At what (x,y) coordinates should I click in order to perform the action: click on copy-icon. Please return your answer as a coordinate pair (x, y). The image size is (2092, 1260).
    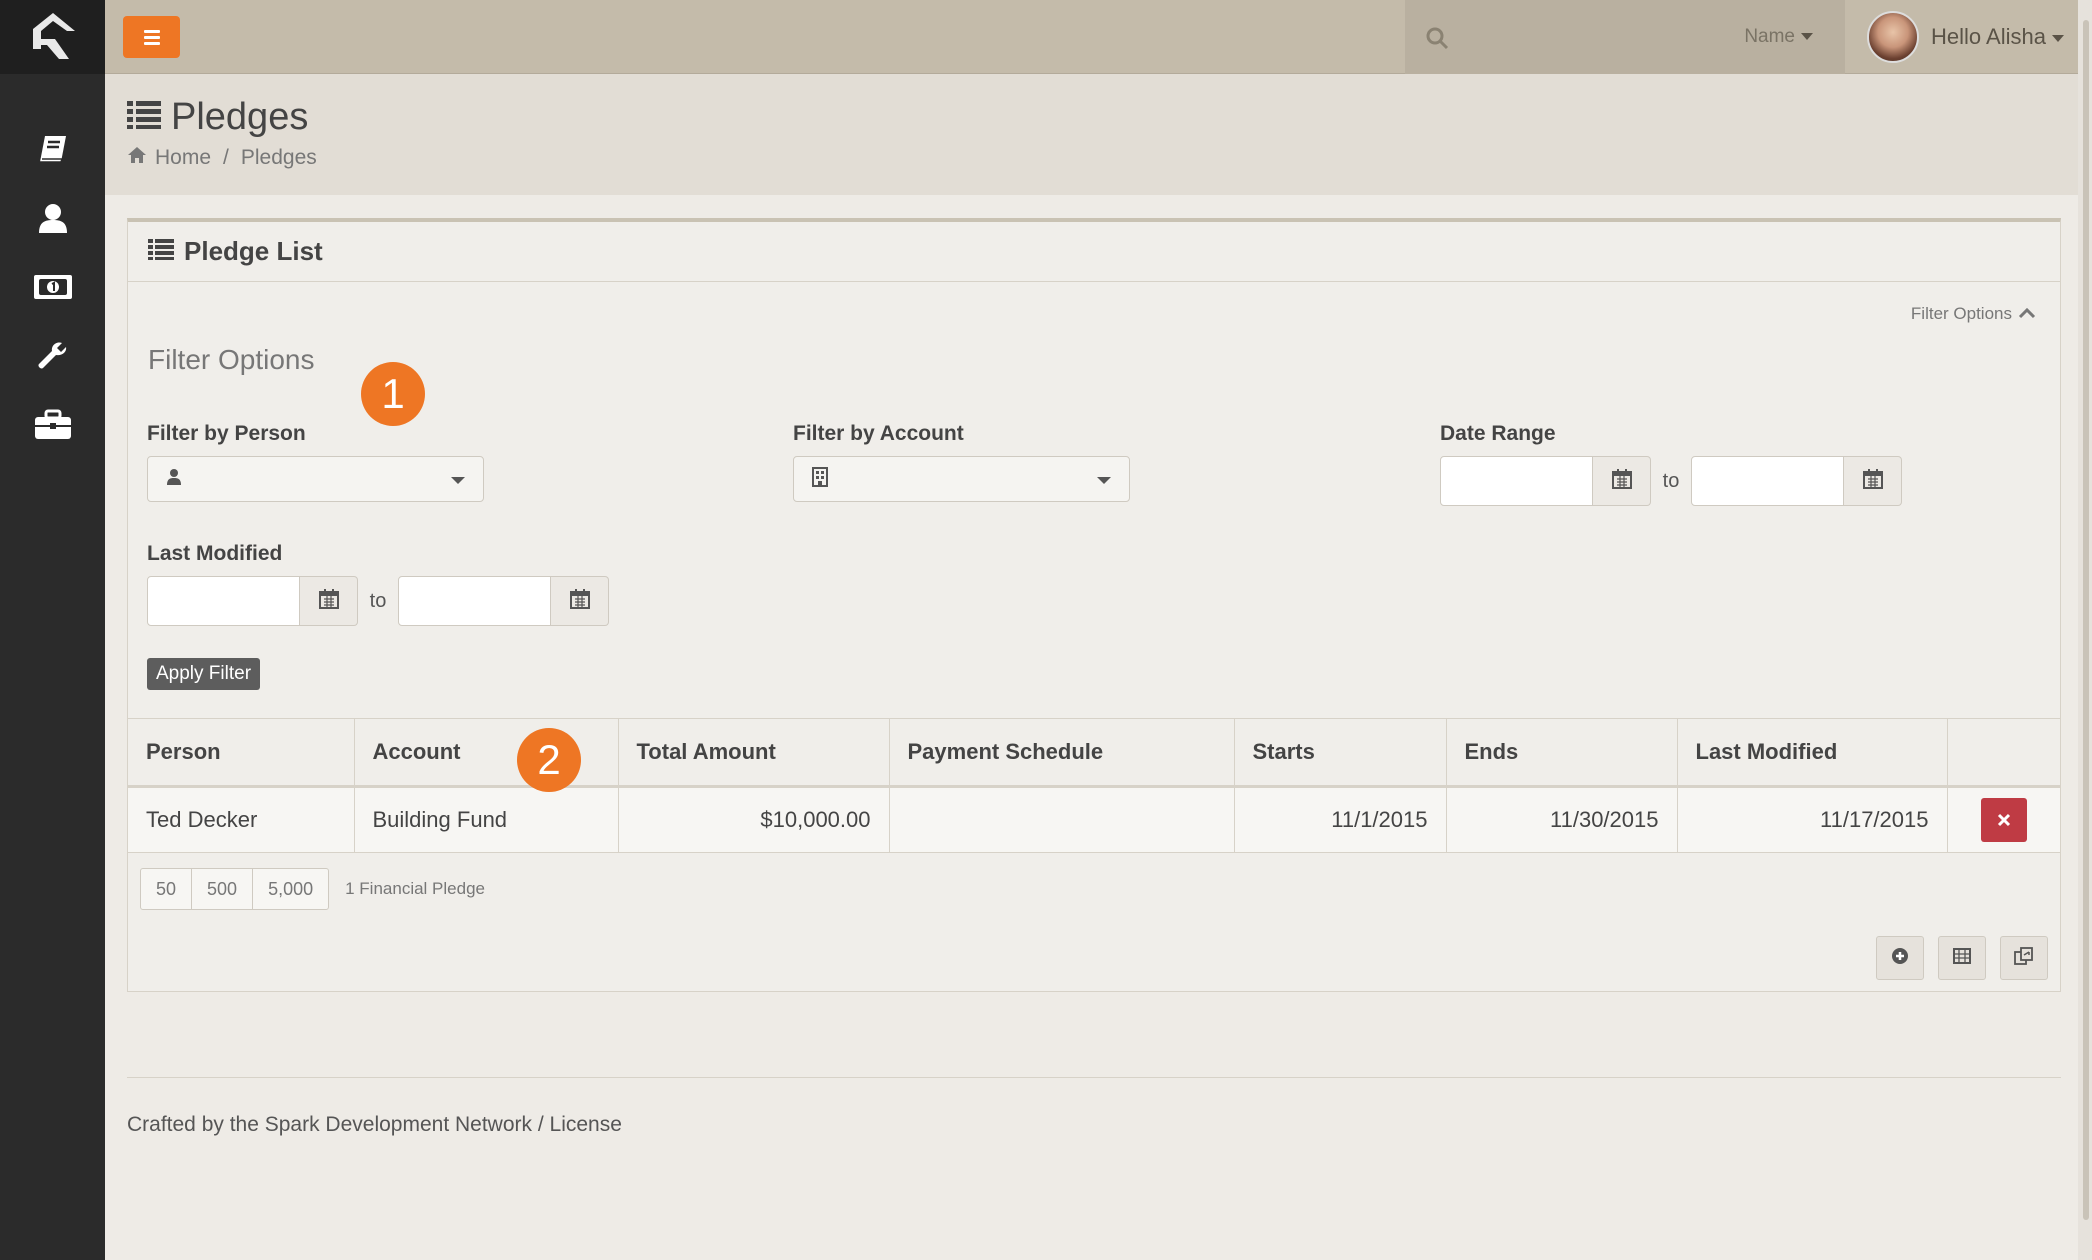
    Looking at the image, I should click on (2024, 958).